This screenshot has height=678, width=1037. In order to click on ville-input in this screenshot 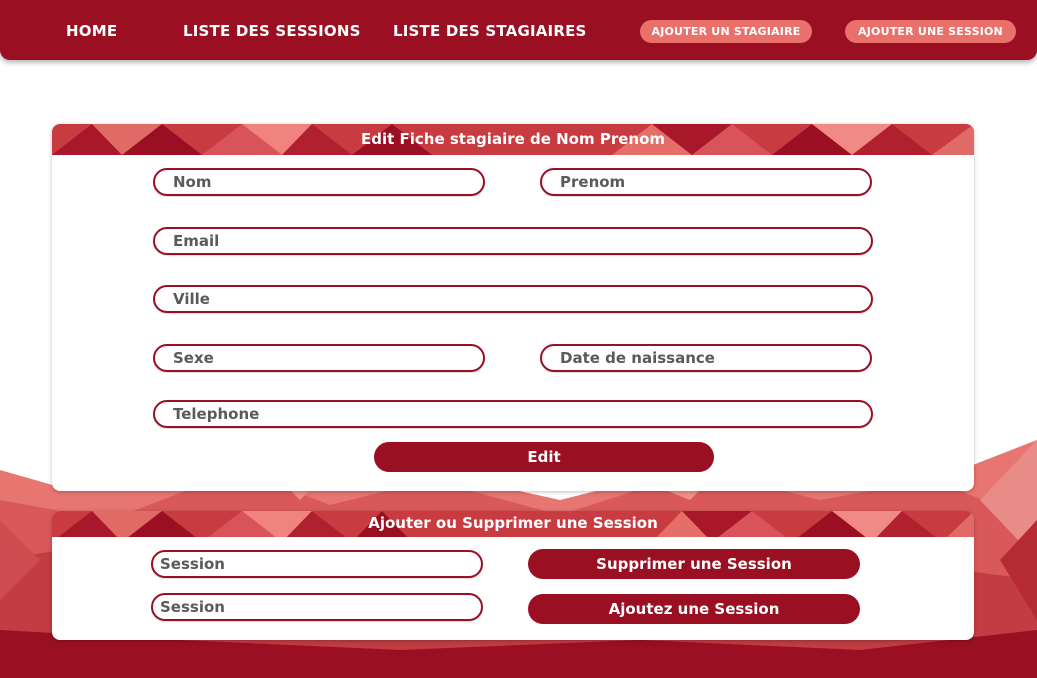, I will do `click(513, 299)`.